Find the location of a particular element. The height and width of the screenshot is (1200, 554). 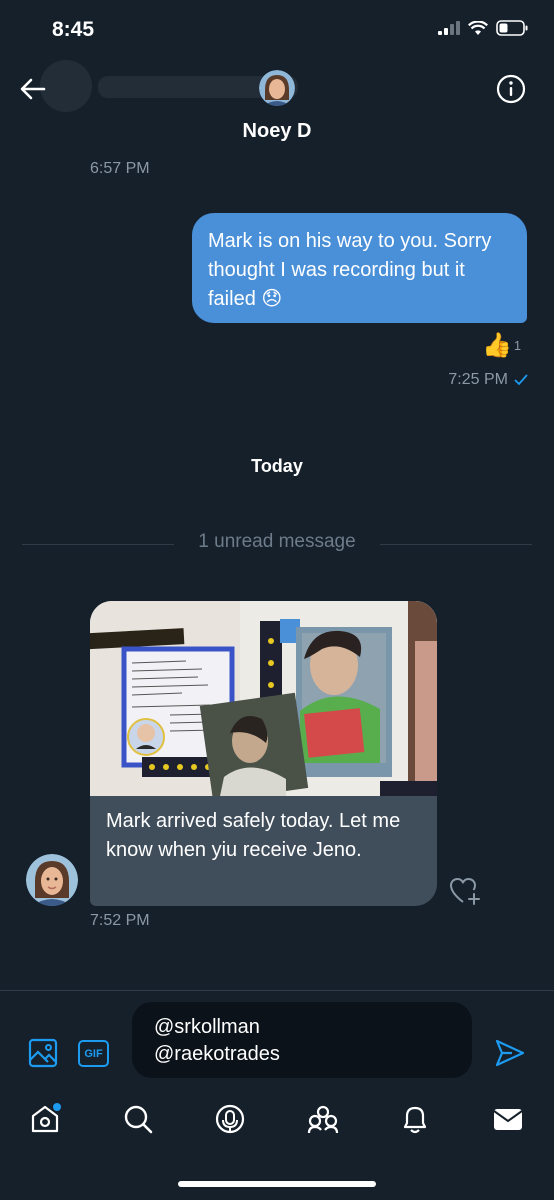

info-button is located at coordinates (511, 89).